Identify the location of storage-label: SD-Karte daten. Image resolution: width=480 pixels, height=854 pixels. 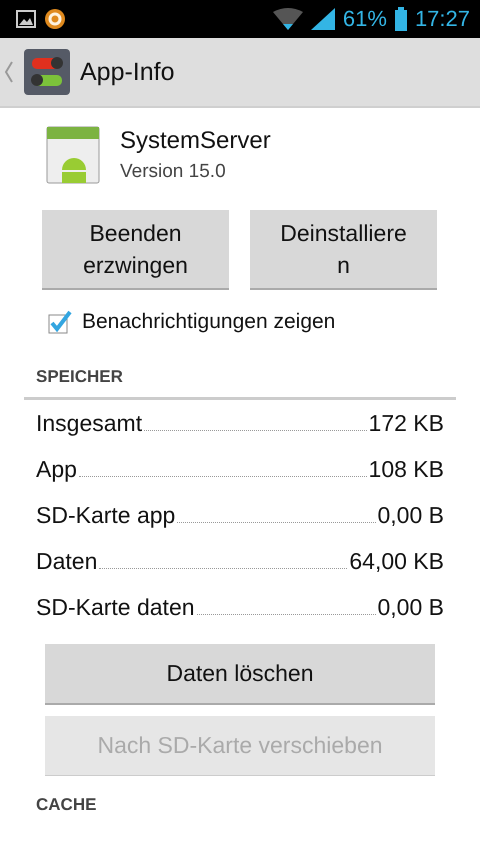
(115, 607).